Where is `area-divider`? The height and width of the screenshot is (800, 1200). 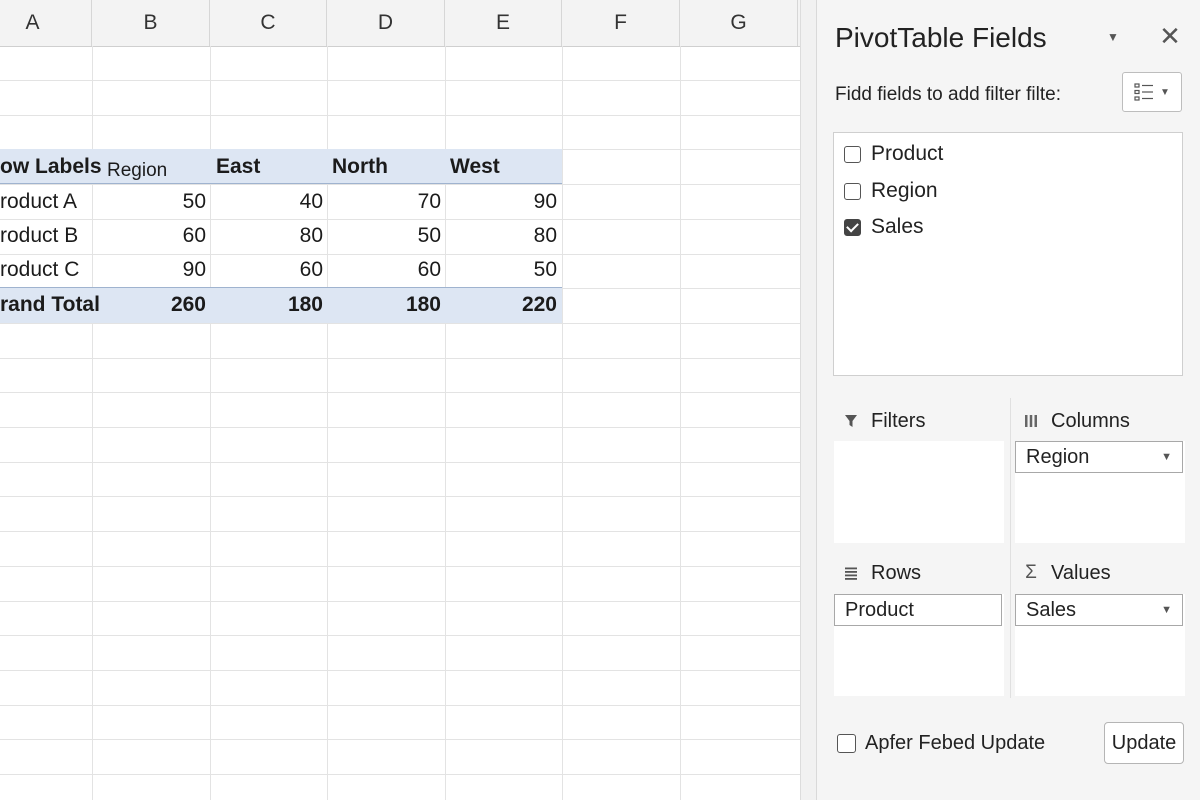 area-divider is located at coordinates (1010, 548).